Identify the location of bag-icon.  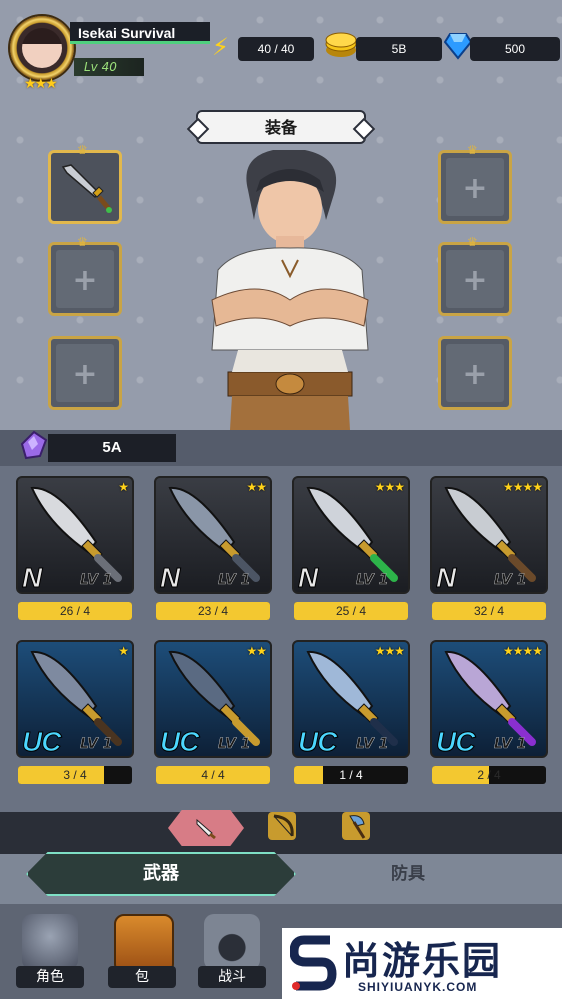
(144, 944).